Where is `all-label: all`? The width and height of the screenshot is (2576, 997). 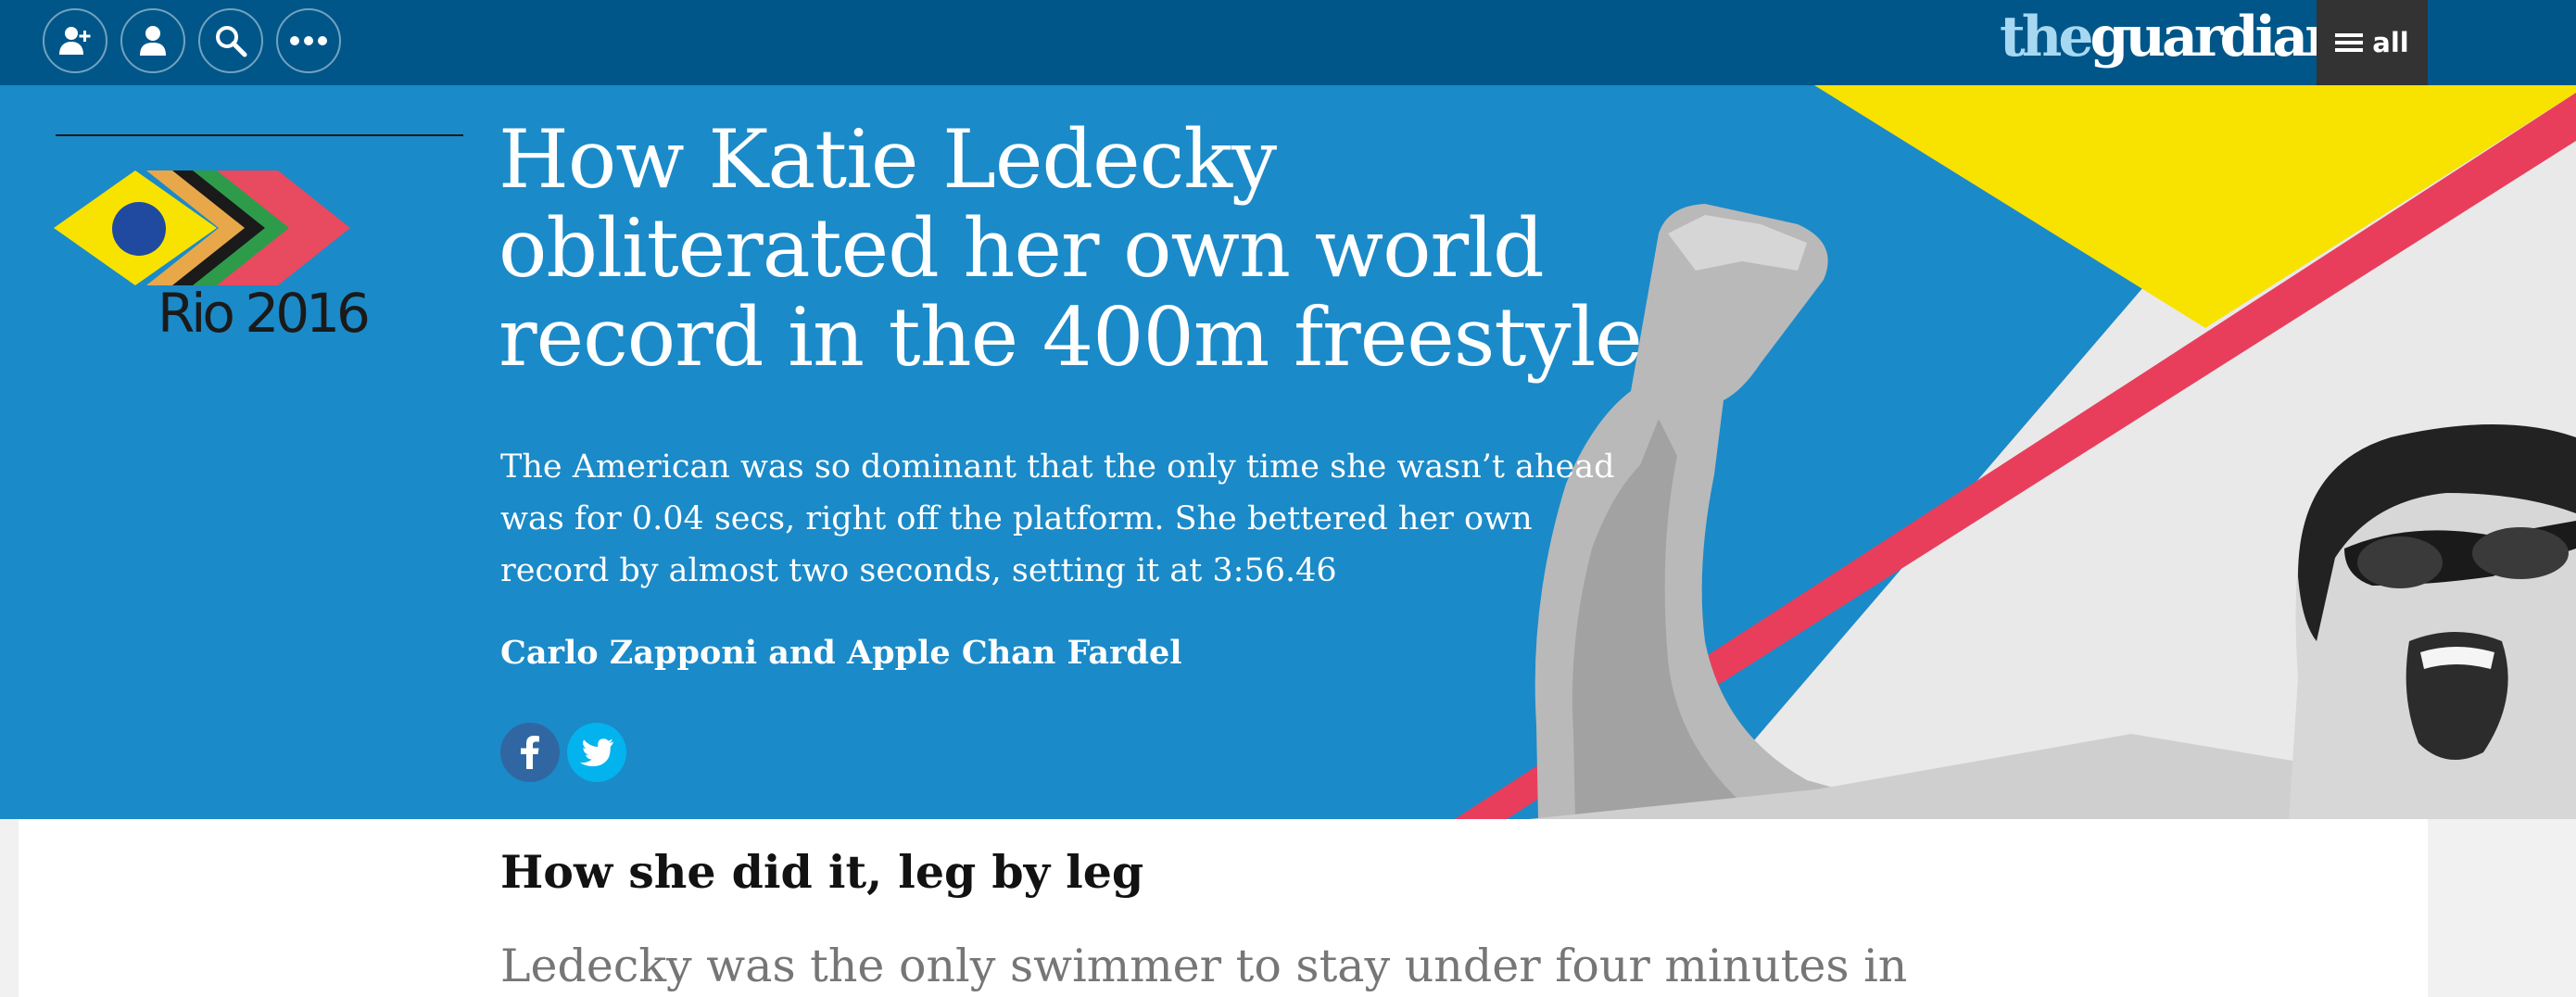 all-label: all is located at coordinates (2391, 42).